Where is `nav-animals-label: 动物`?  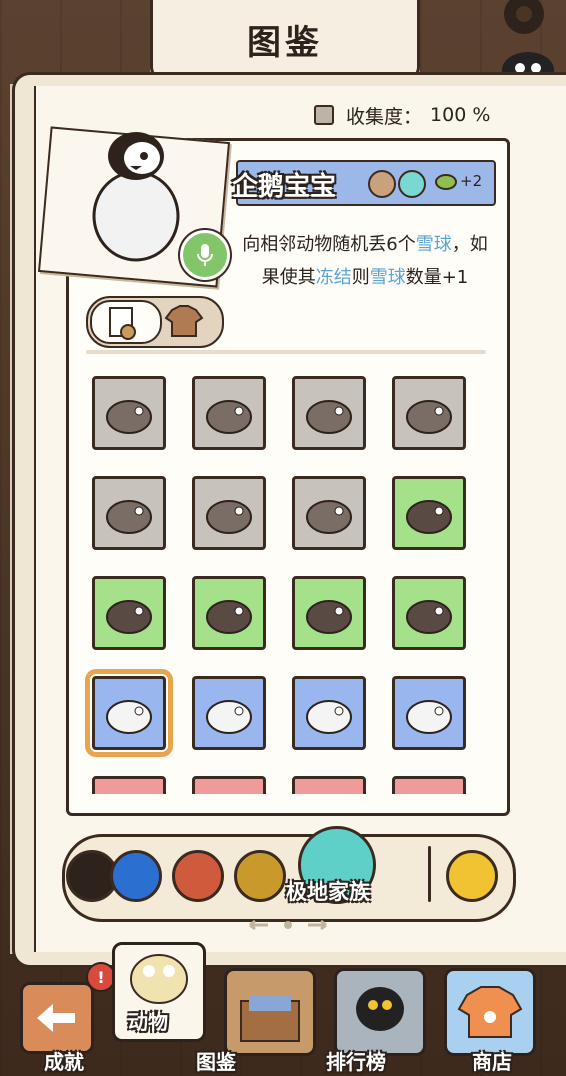 nav-animals-label: 动物 is located at coordinates (148, 1020).